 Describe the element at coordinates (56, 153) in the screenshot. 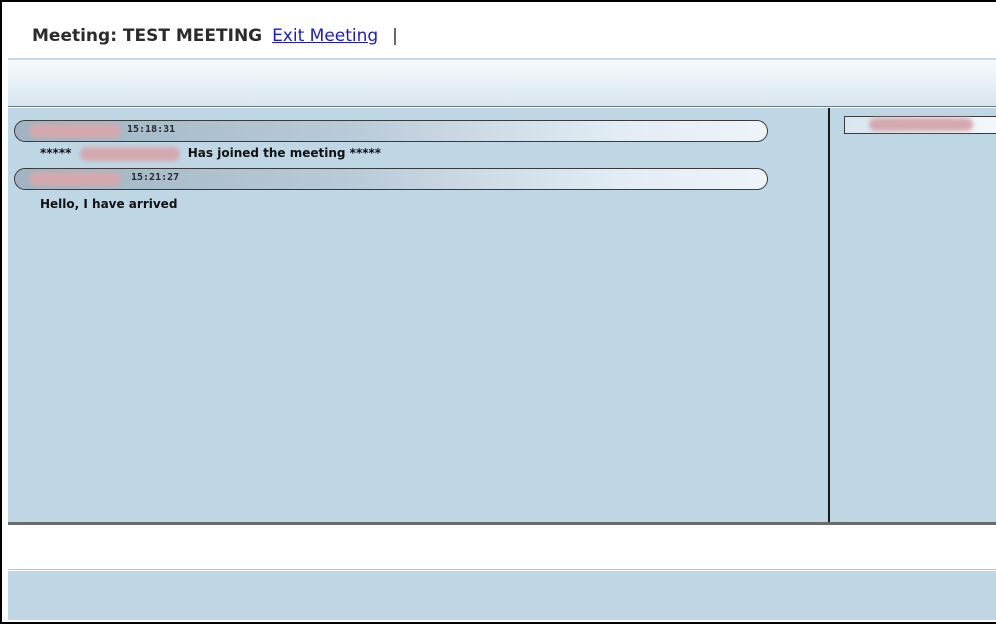

I see `message-prefix: *****` at that location.